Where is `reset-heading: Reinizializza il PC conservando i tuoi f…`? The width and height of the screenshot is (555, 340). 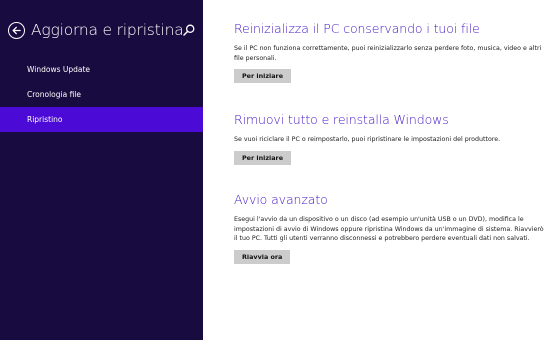 reset-heading: Reinizializza il PC conservando i tuoi f… is located at coordinates (357, 28).